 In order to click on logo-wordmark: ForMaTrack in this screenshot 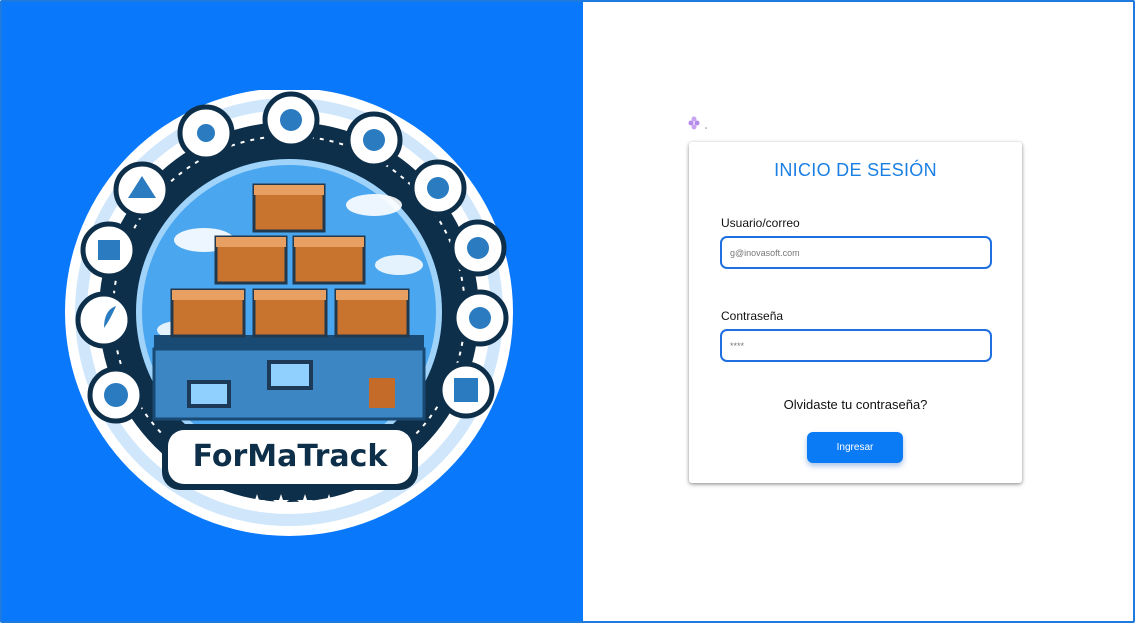, I will do `click(291, 456)`.